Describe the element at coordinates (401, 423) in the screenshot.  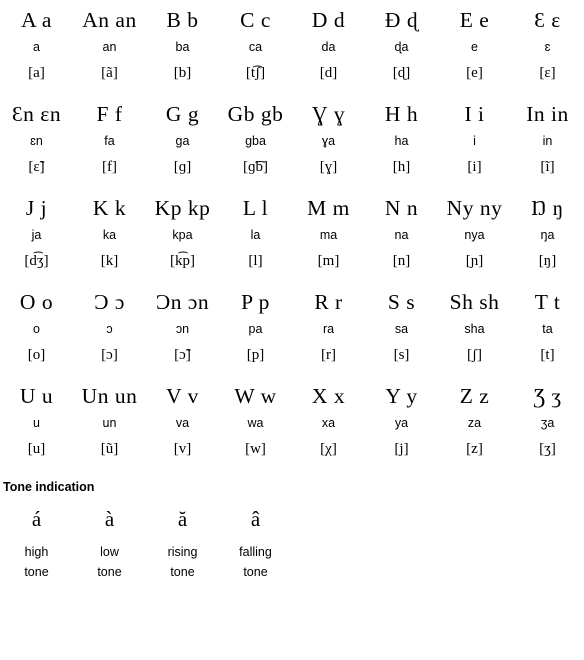
I see `example-word: ya` at that location.